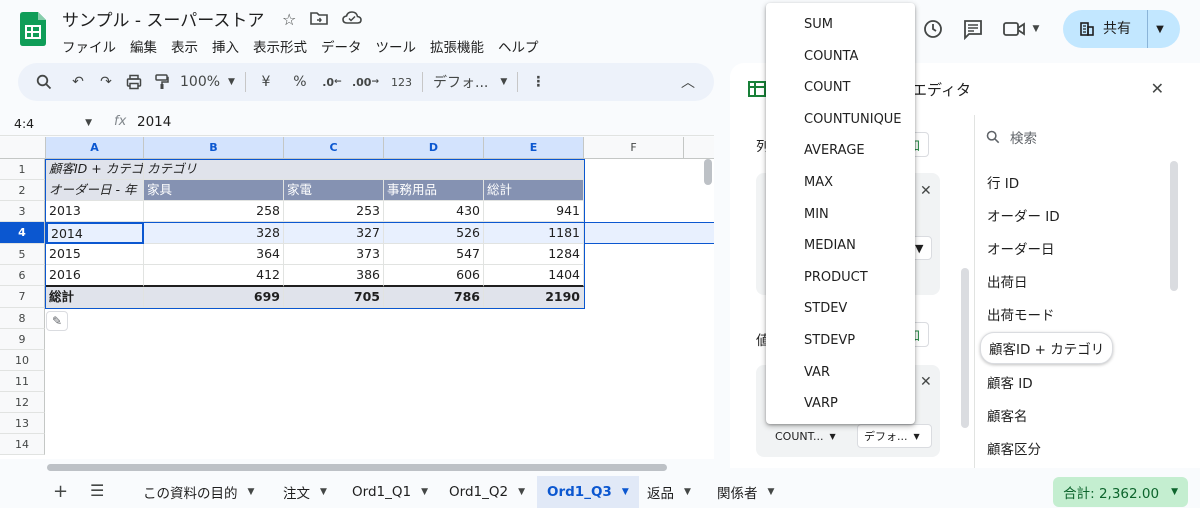 The height and width of the screenshot is (508, 1200). Describe the element at coordinates (538, 82) in the screenshot. I see `more-vert-icon: ⋮` at that location.